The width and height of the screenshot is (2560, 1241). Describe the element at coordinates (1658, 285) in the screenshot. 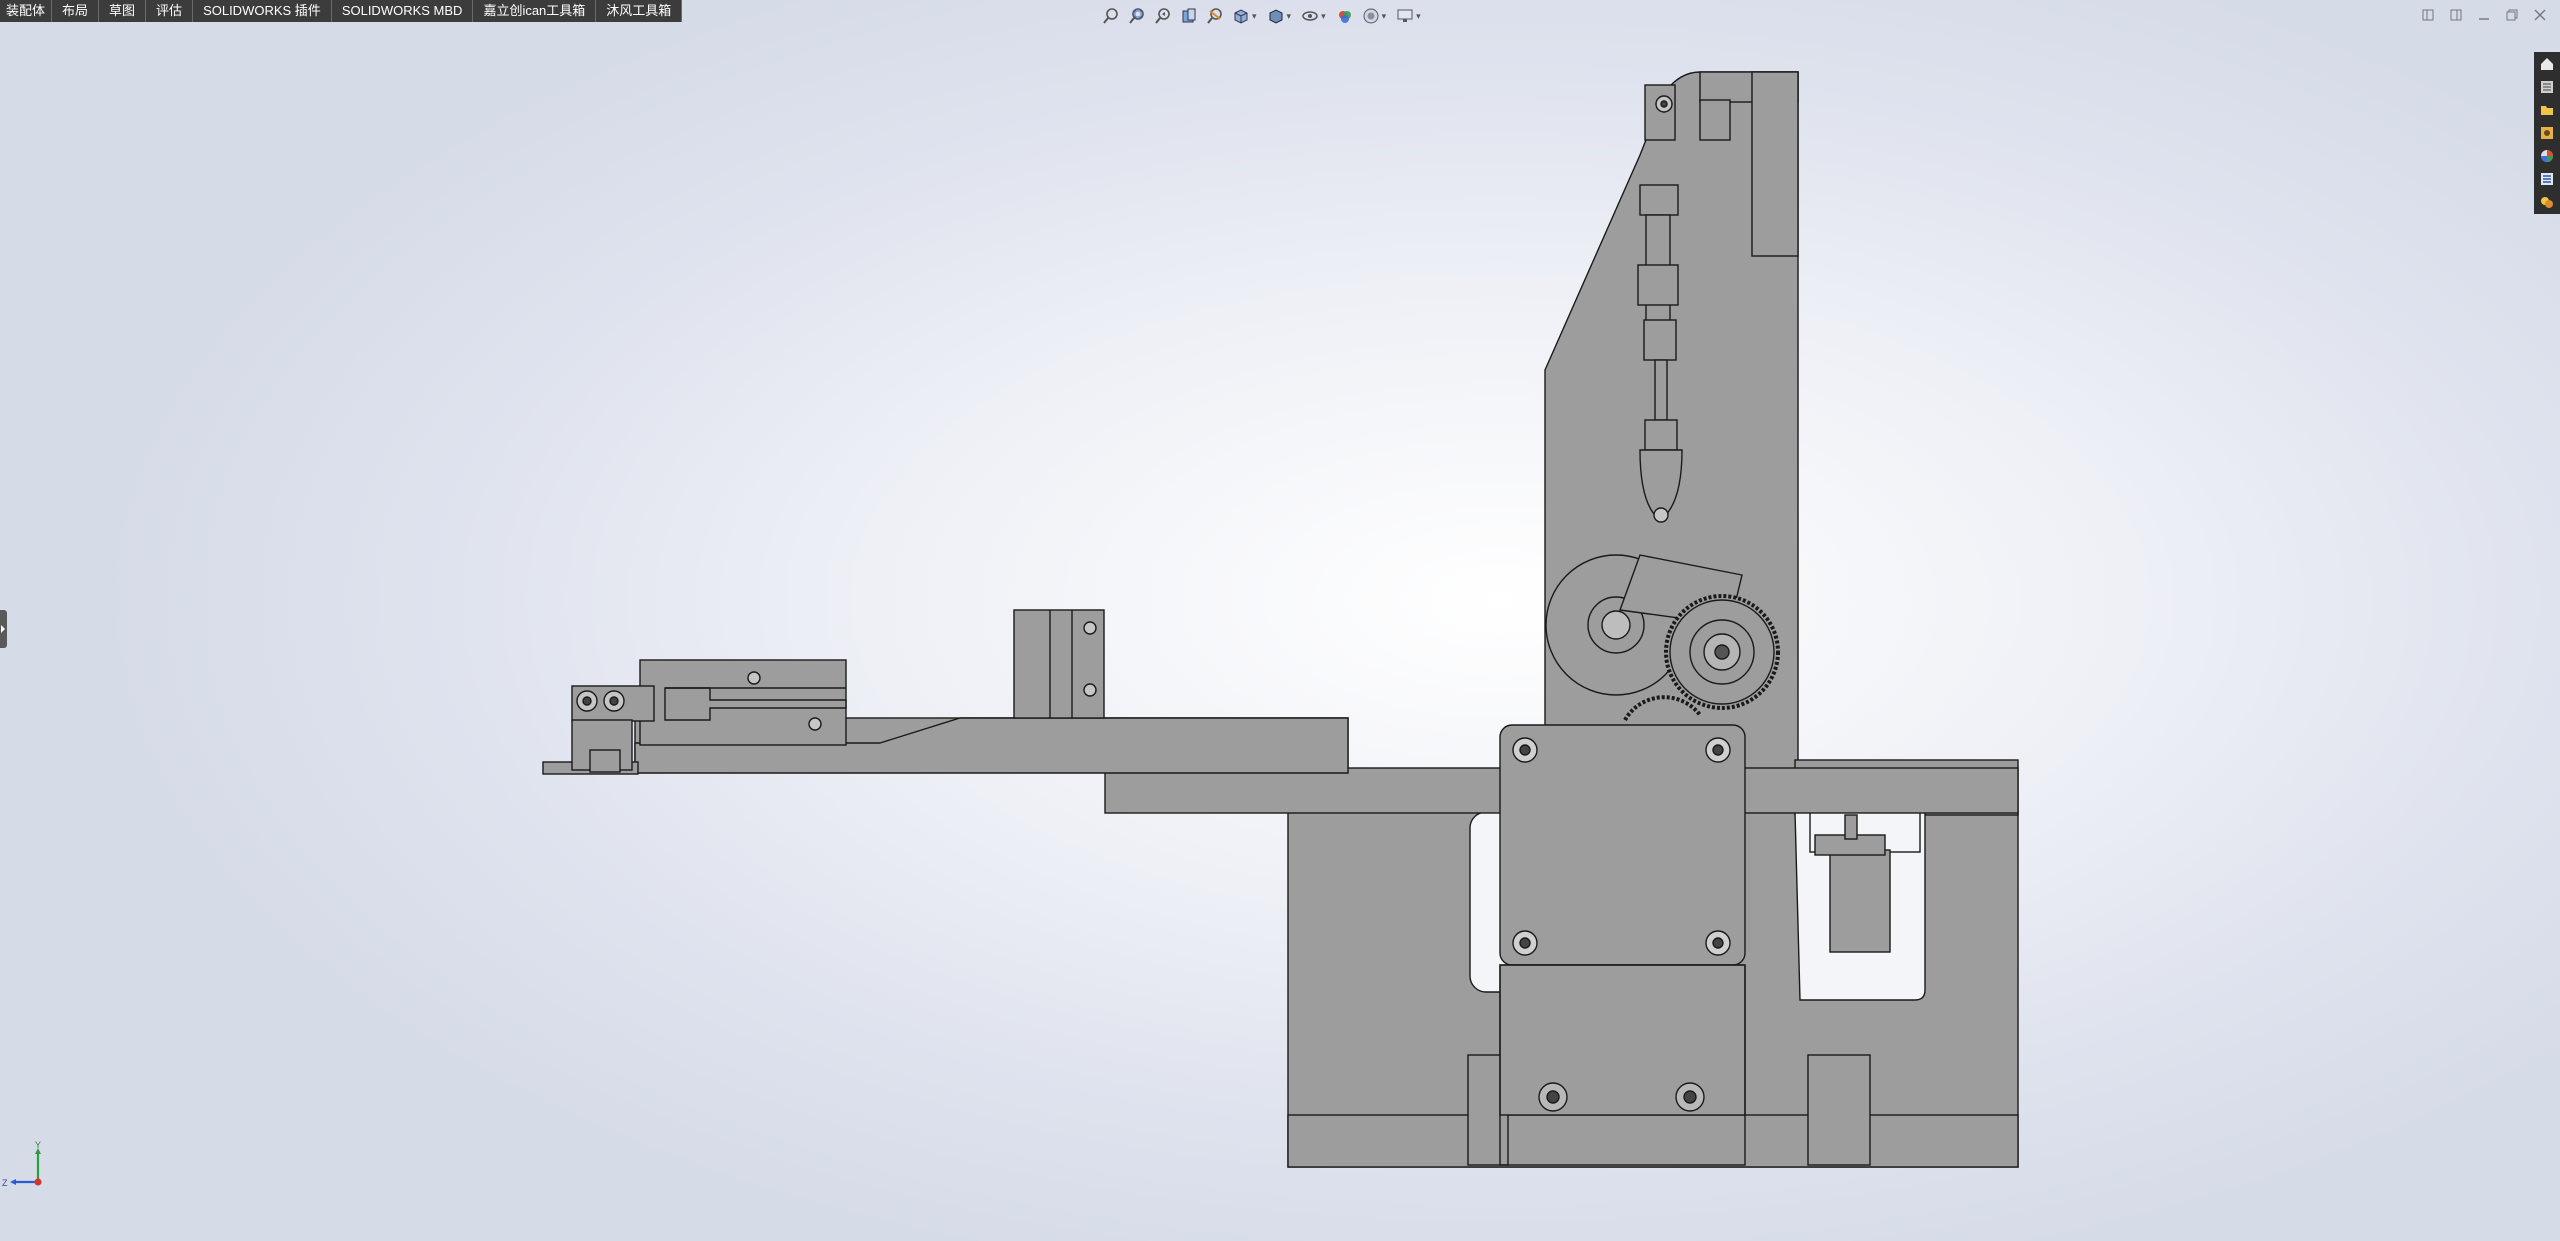

I see `rod-clevis` at that location.